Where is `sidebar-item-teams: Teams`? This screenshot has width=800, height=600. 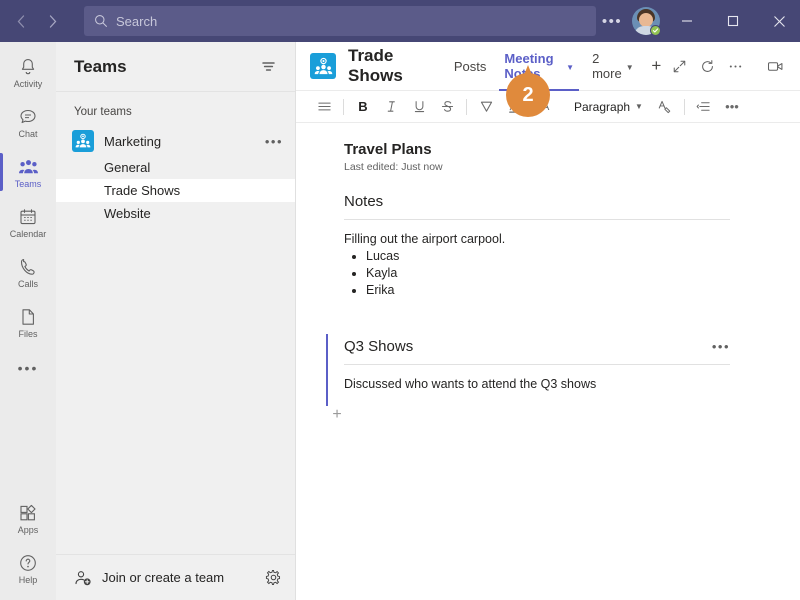 sidebar-item-teams: Teams is located at coordinates (28, 172).